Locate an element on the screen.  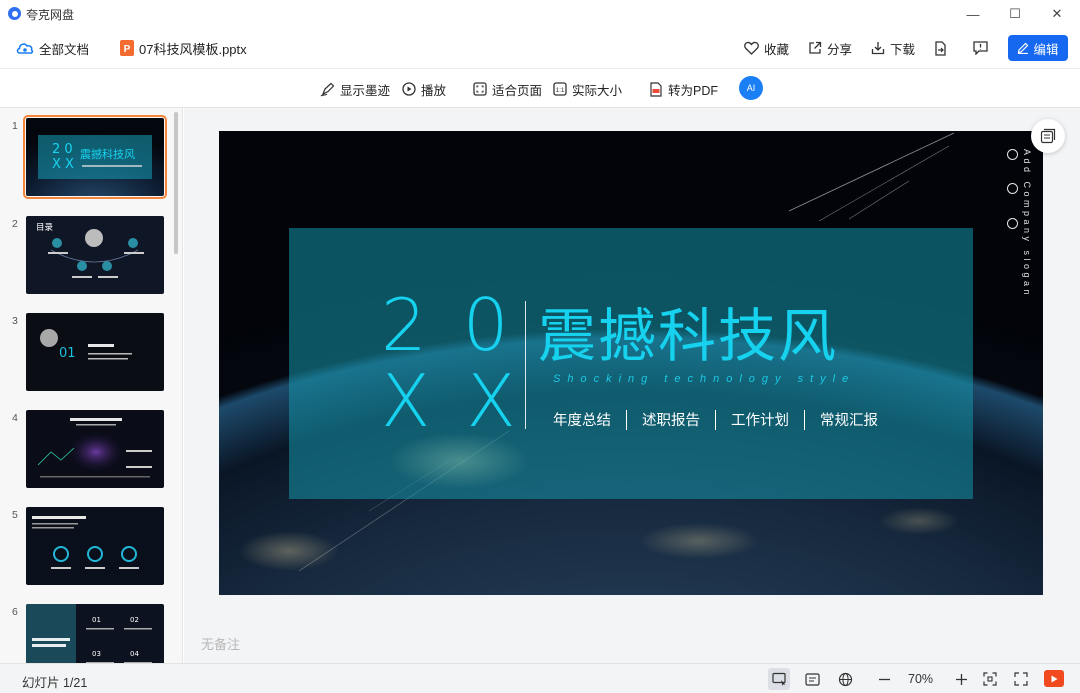
svg-text: 目录 is located at coordinates (45, 228).